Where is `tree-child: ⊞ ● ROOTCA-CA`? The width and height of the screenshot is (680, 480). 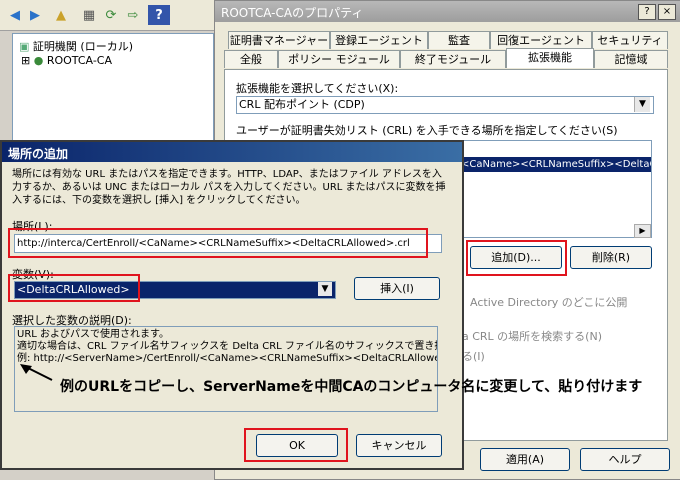
tree-child: ⊞ ● ROOTCA-CA is located at coordinates (66, 60).